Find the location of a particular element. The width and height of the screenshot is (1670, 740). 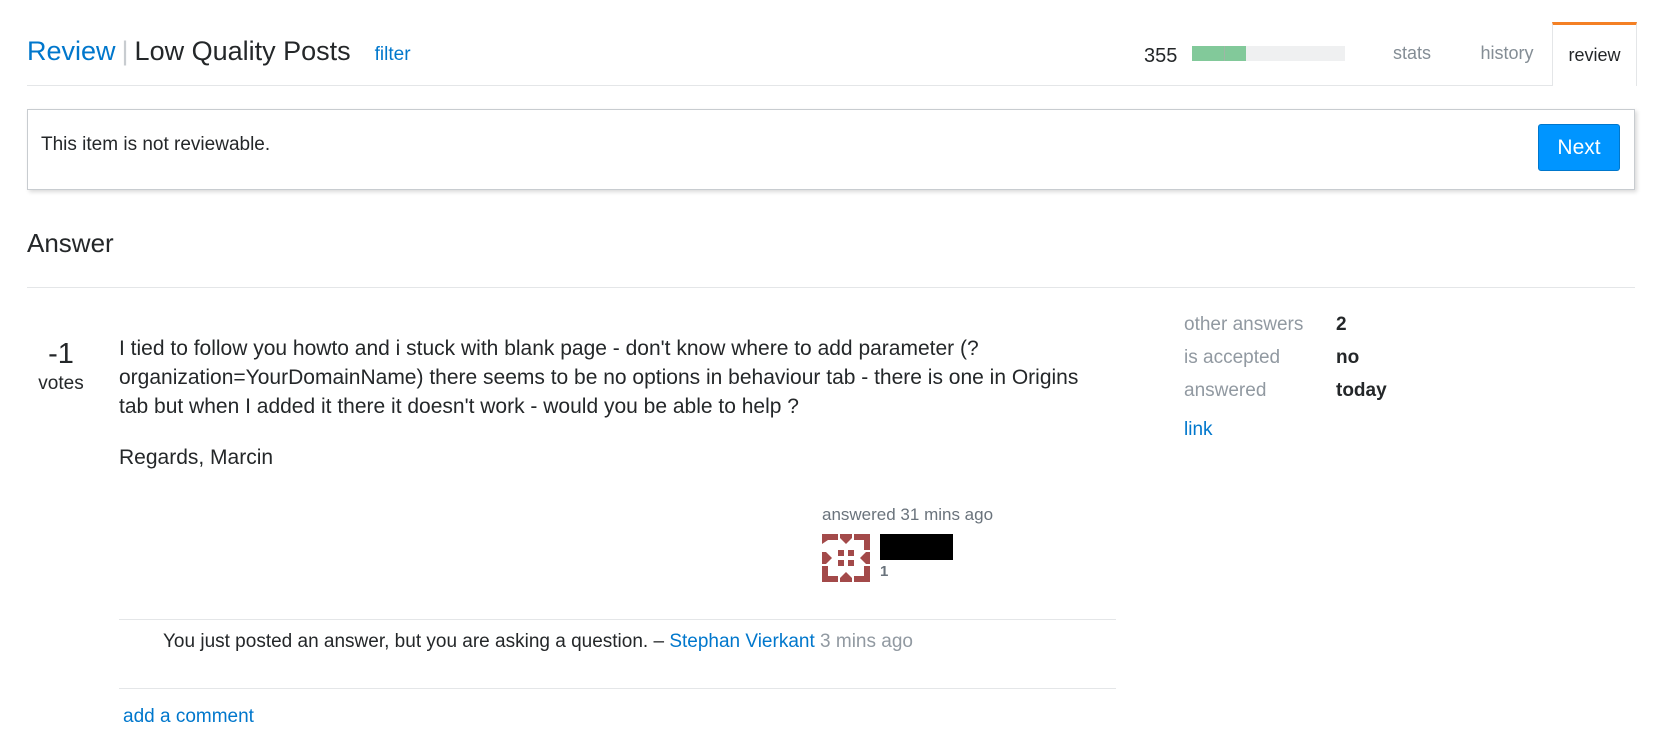

comments-divider-top is located at coordinates (617, 619).